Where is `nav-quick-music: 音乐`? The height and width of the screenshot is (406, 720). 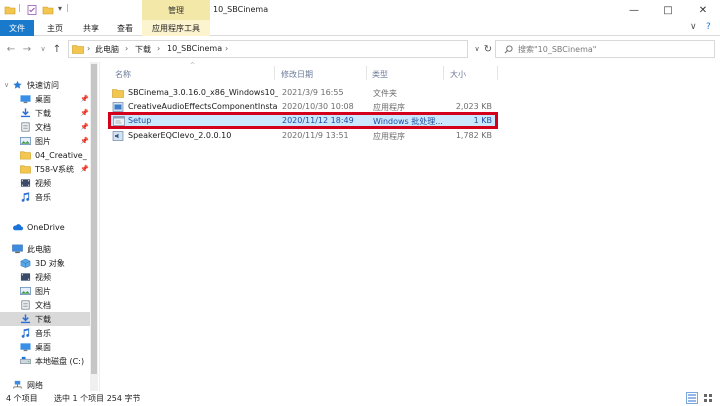
nav-quick-music: 音乐 is located at coordinates (45, 197).